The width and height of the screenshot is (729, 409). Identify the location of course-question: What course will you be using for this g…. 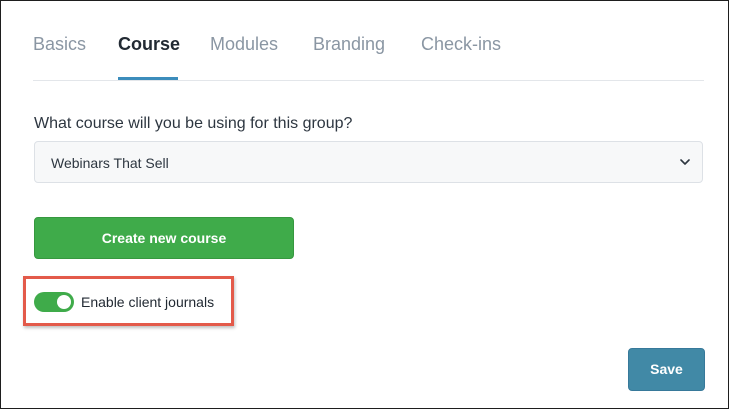
(193, 123).